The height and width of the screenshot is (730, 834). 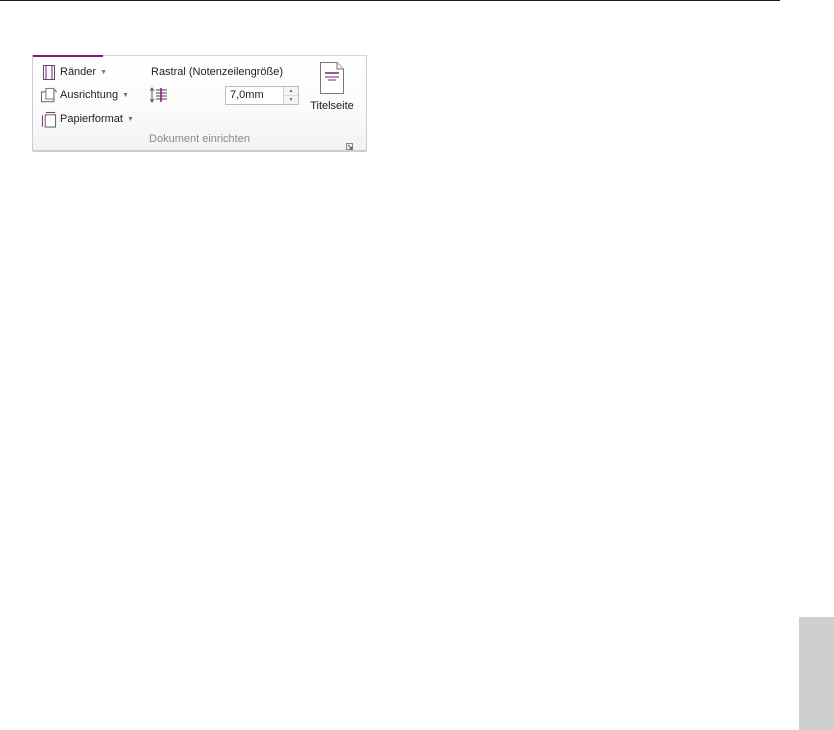 What do you see at coordinates (390, 0) in the screenshot?
I see `page-top-rule` at bounding box center [390, 0].